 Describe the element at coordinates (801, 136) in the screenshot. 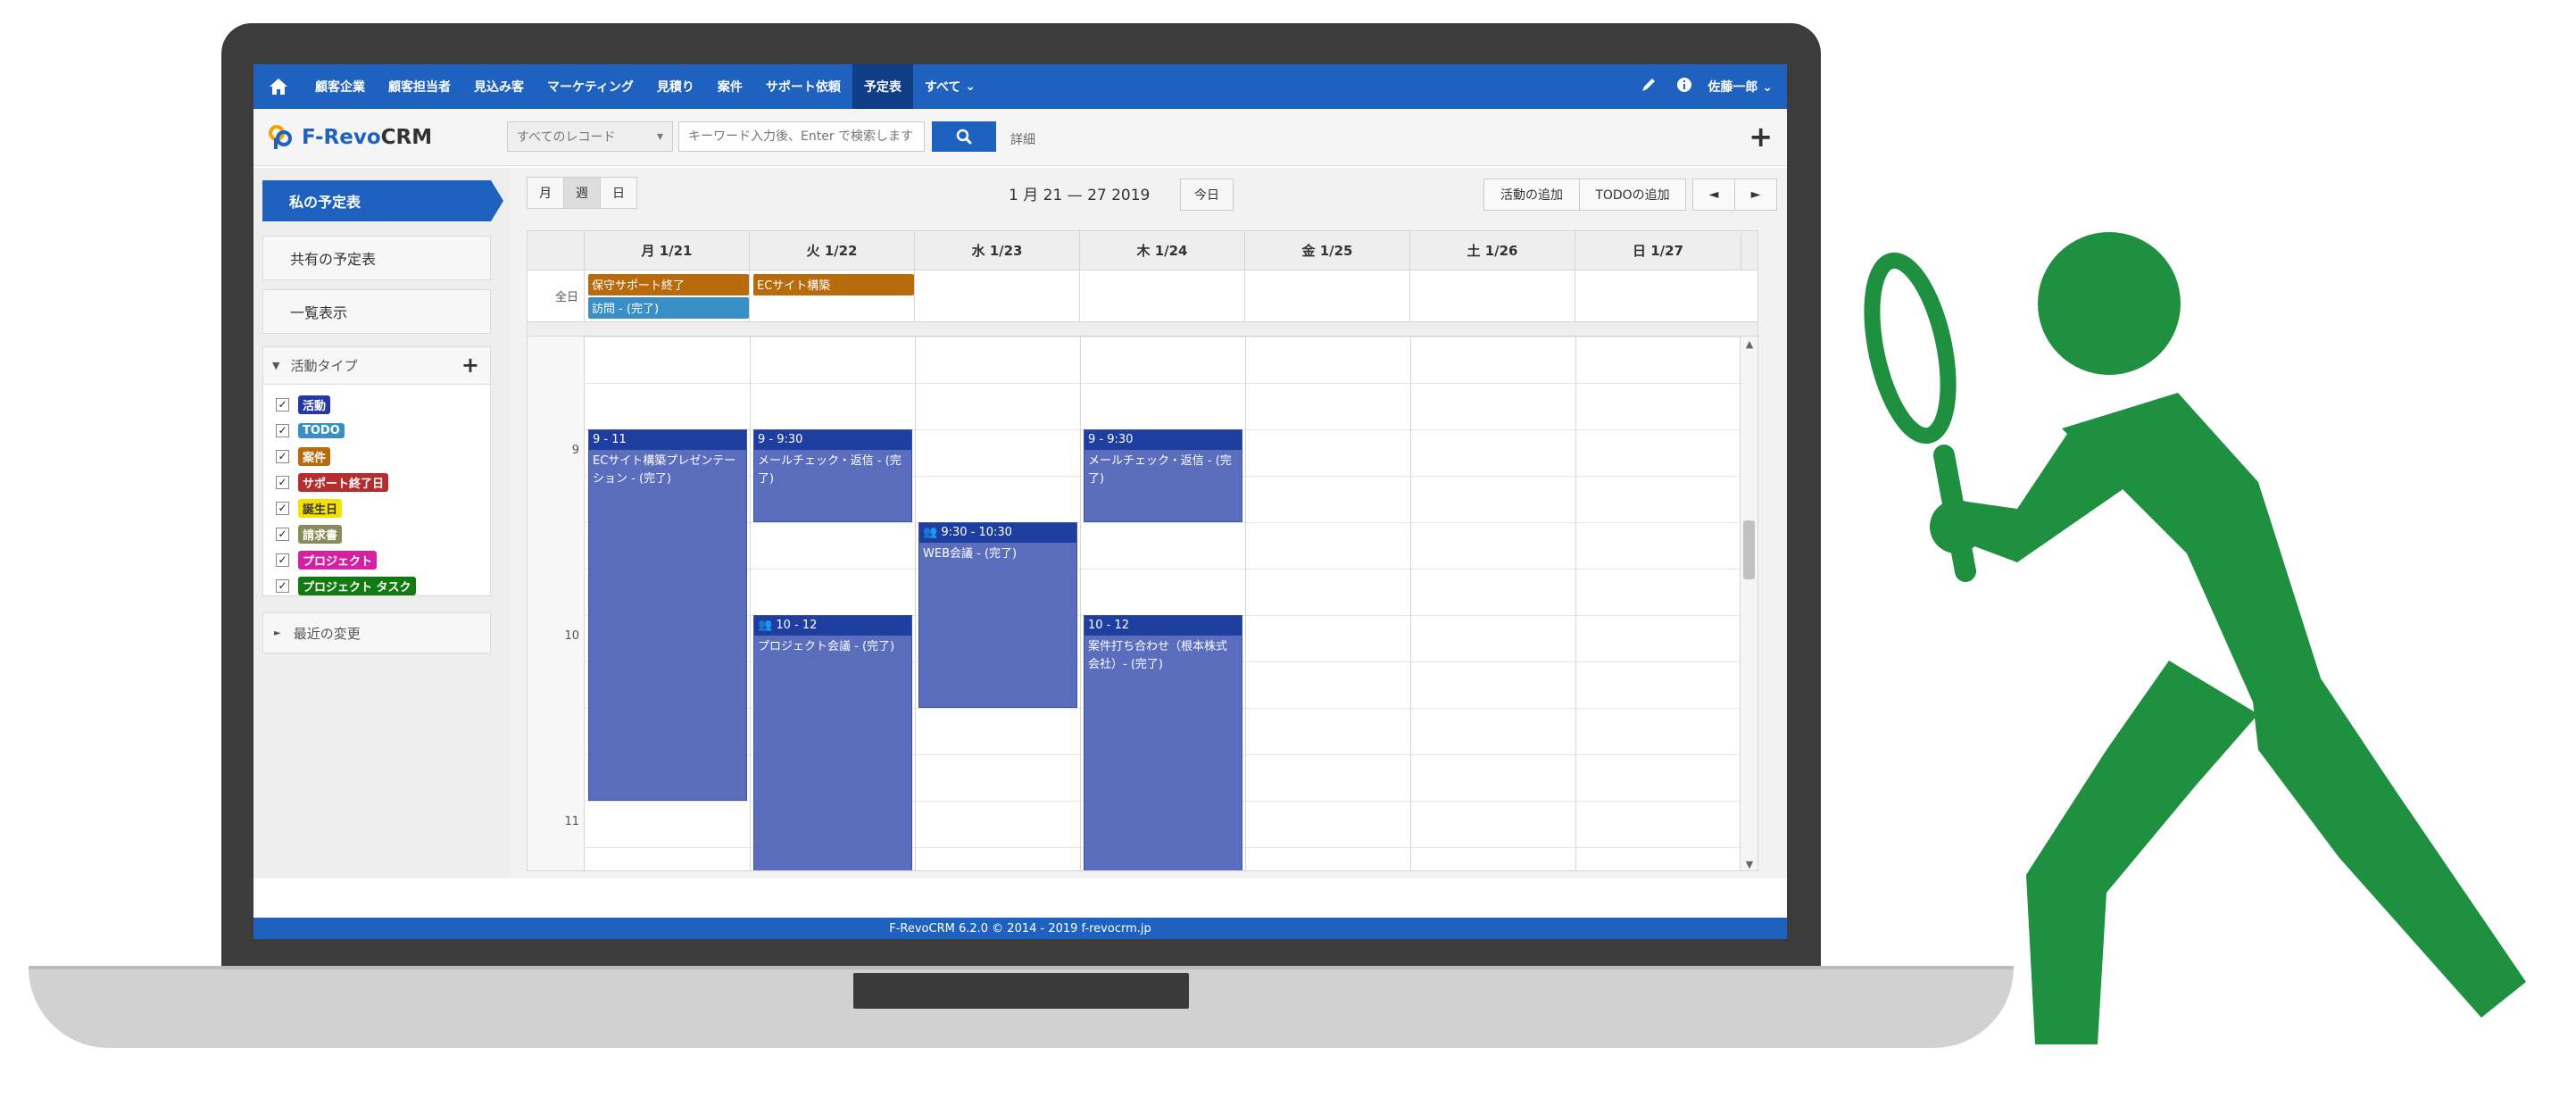

I see `search-input` at that location.